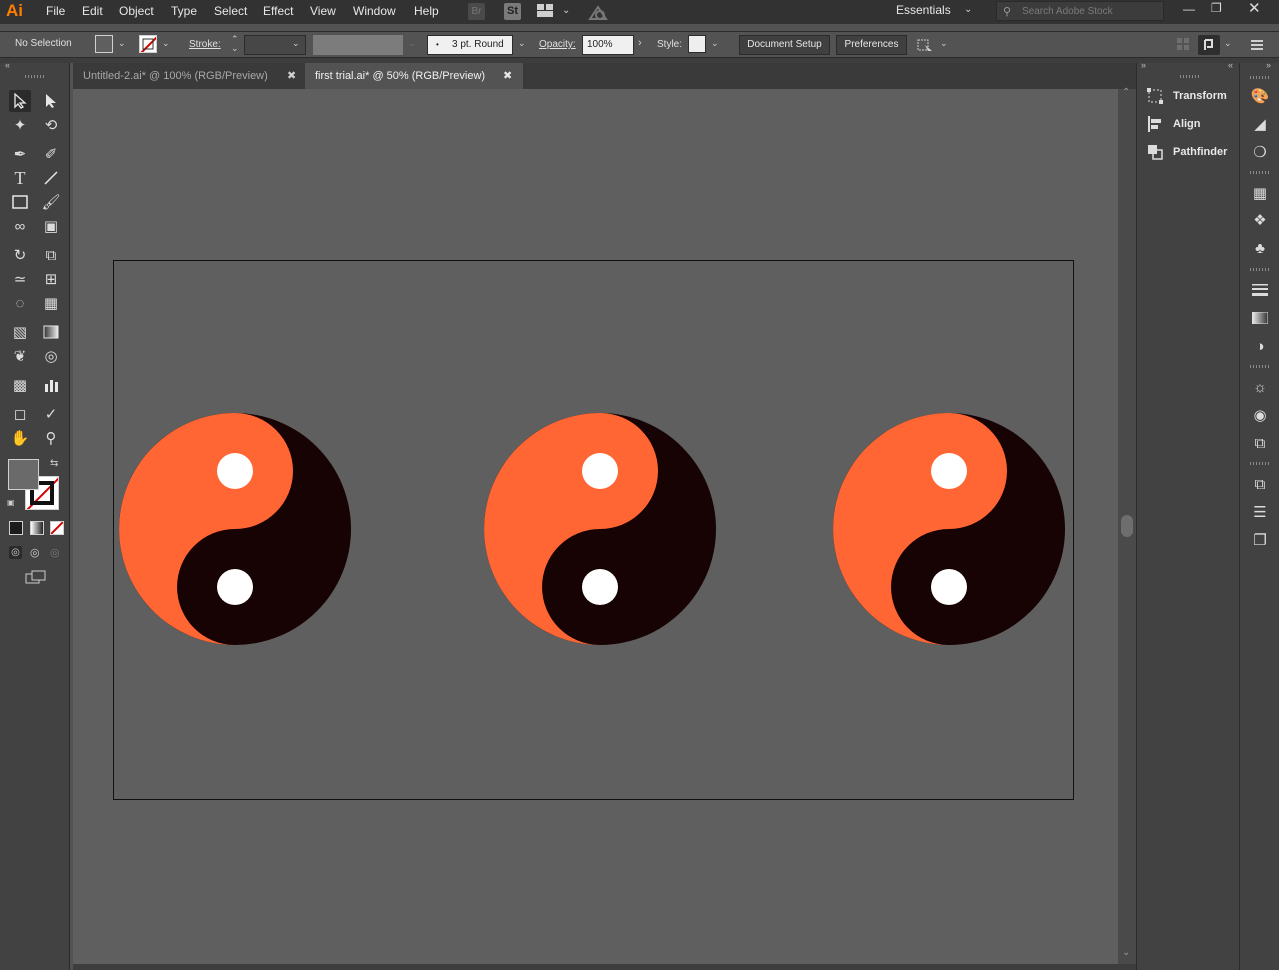 This screenshot has height=970, width=1279. Describe the element at coordinates (57, 528) in the screenshot. I see `none-mode-icon` at that location.